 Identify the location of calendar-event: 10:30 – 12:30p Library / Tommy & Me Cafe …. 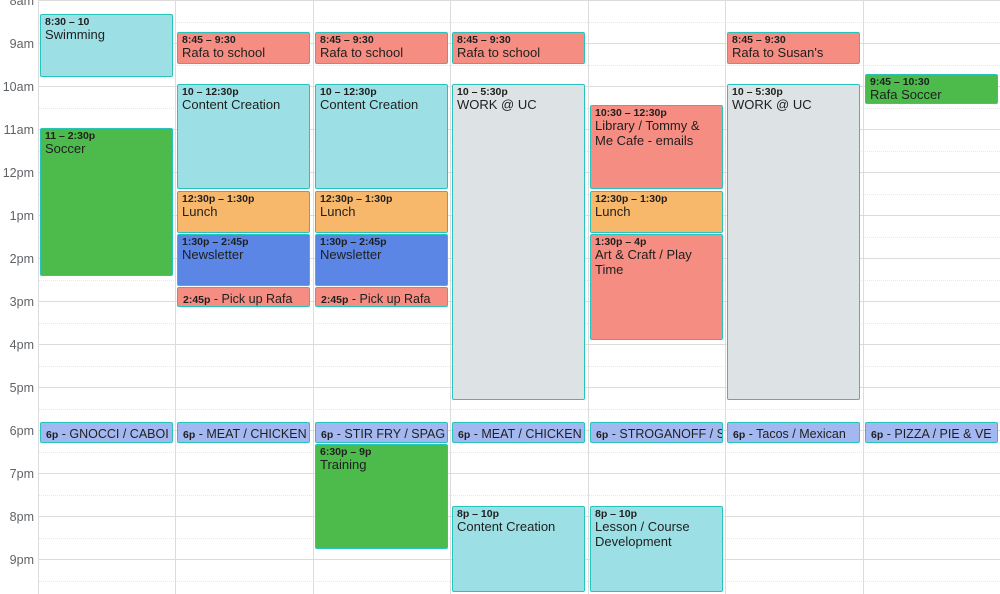
(656, 147).